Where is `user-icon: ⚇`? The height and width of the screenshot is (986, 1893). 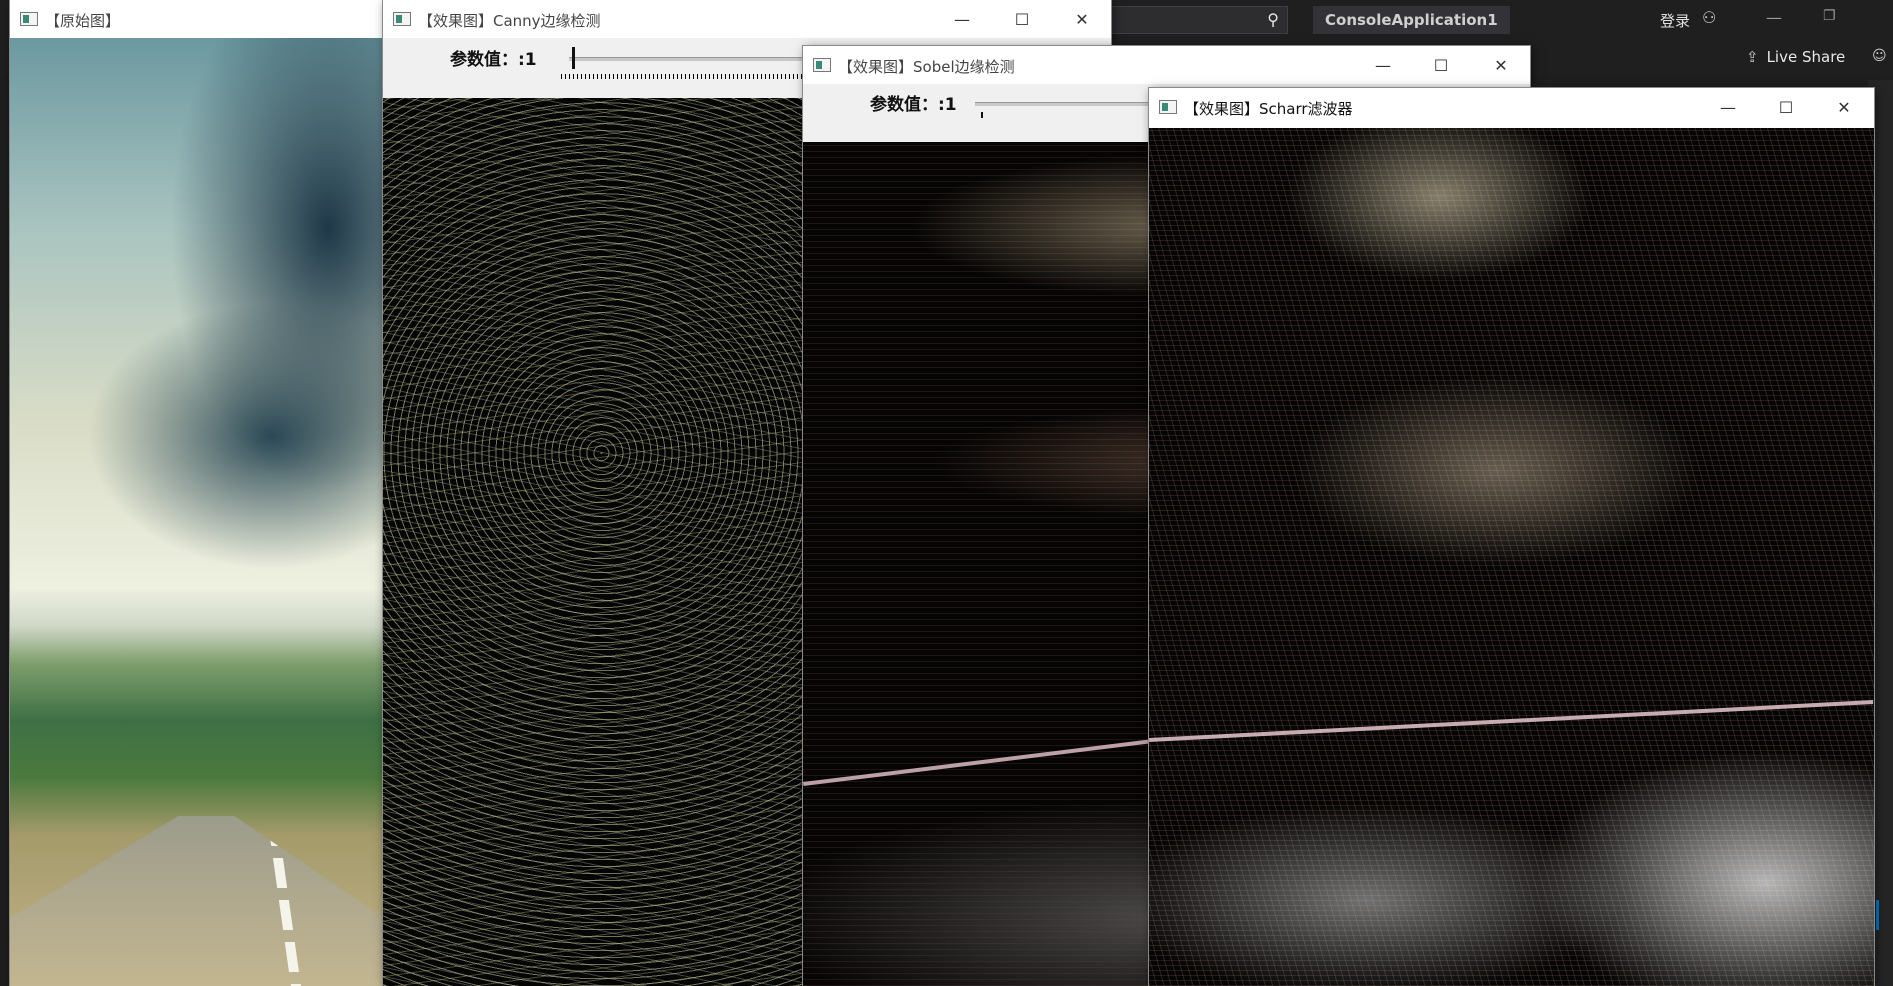 user-icon: ⚇ is located at coordinates (1709, 17).